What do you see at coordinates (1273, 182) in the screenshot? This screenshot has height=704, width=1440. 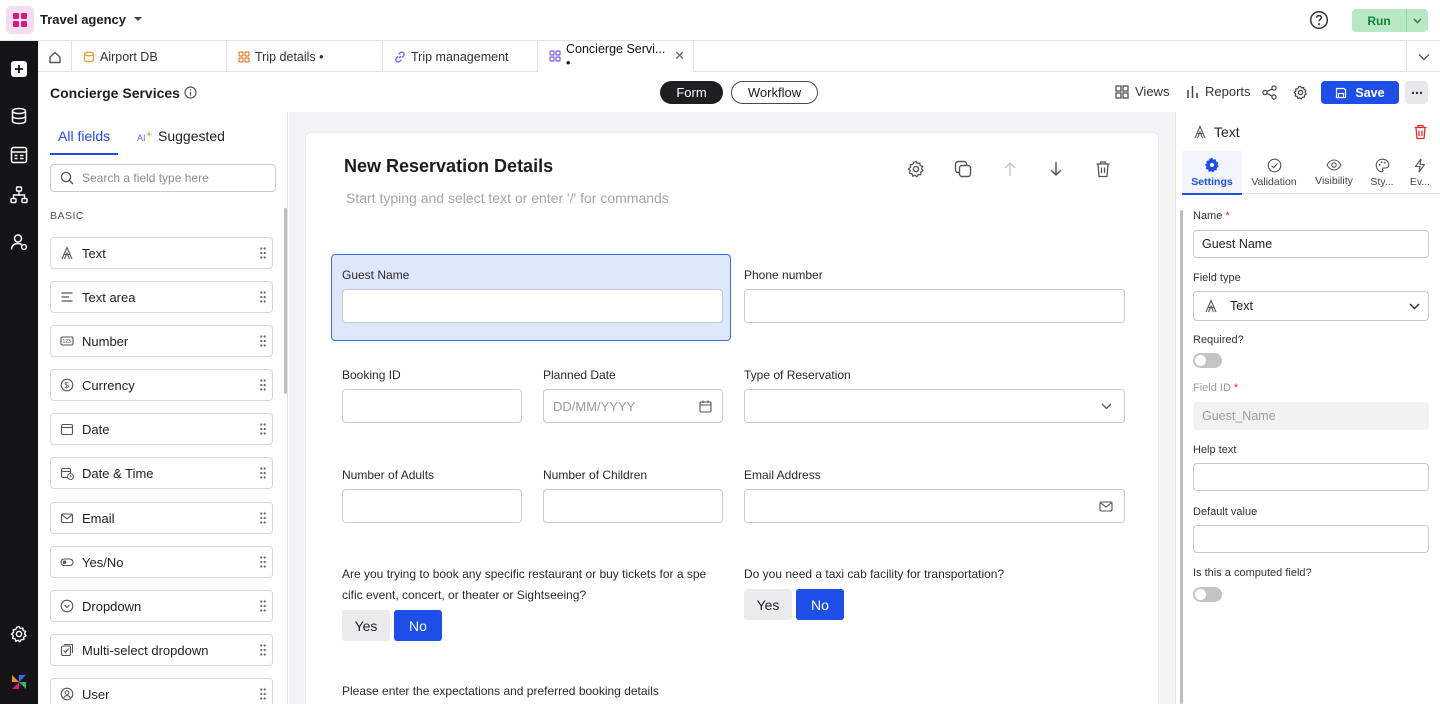 I see `tab-validation-label: Validation` at bounding box center [1273, 182].